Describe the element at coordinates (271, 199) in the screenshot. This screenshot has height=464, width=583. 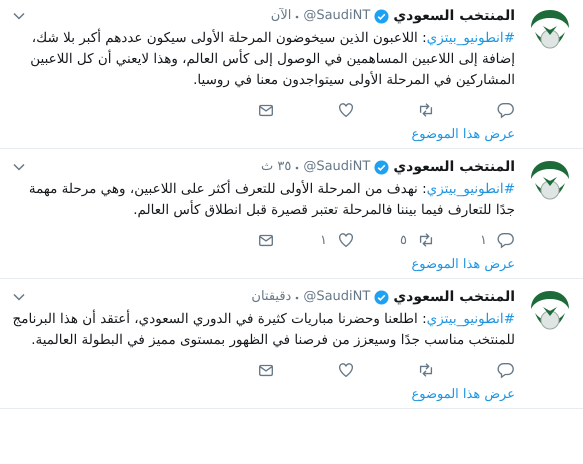
I see `tweet-text: #انطونيو_بيتزي: نهدف من المرحلة الأولى للتعرف أكثر على اللاعبين، وهي مرحلة مهمة جدًا للتعارف فيما بيننا فالمرحلة تعتبر قصيرة قبل انطلاق كأس العالم.` at that location.